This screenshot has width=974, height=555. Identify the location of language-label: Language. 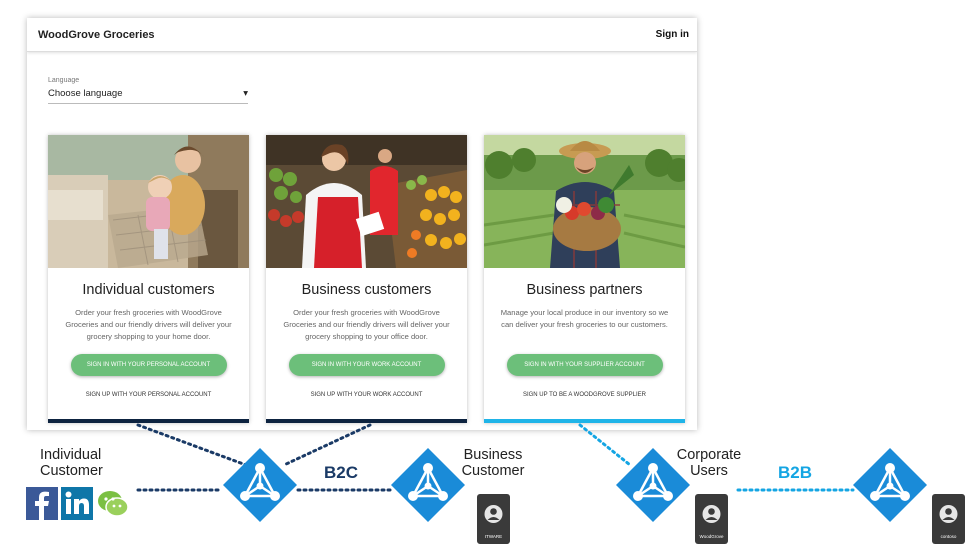
(64, 80).